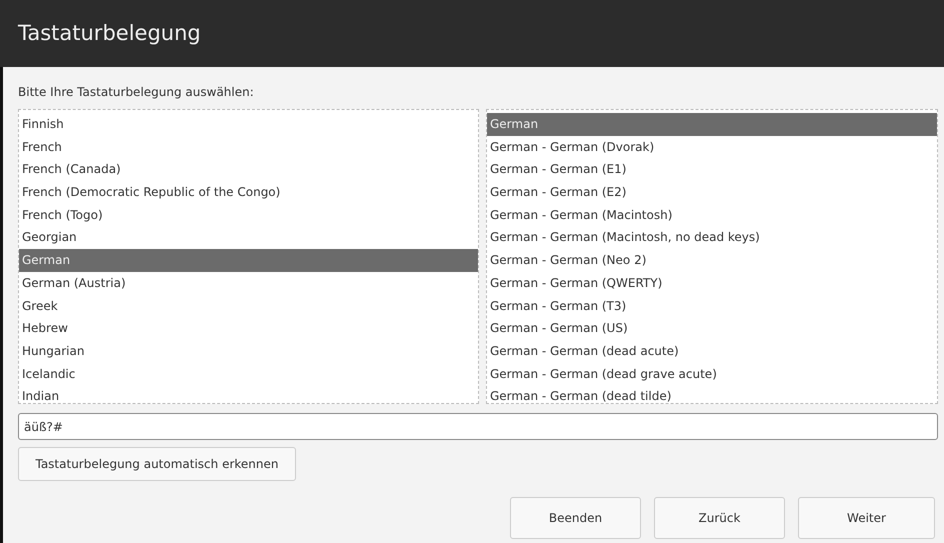  What do you see at coordinates (157, 464) in the screenshot?
I see `detect-layout-button: Tastaturbelegung automatisch erkennen` at bounding box center [157, 464].